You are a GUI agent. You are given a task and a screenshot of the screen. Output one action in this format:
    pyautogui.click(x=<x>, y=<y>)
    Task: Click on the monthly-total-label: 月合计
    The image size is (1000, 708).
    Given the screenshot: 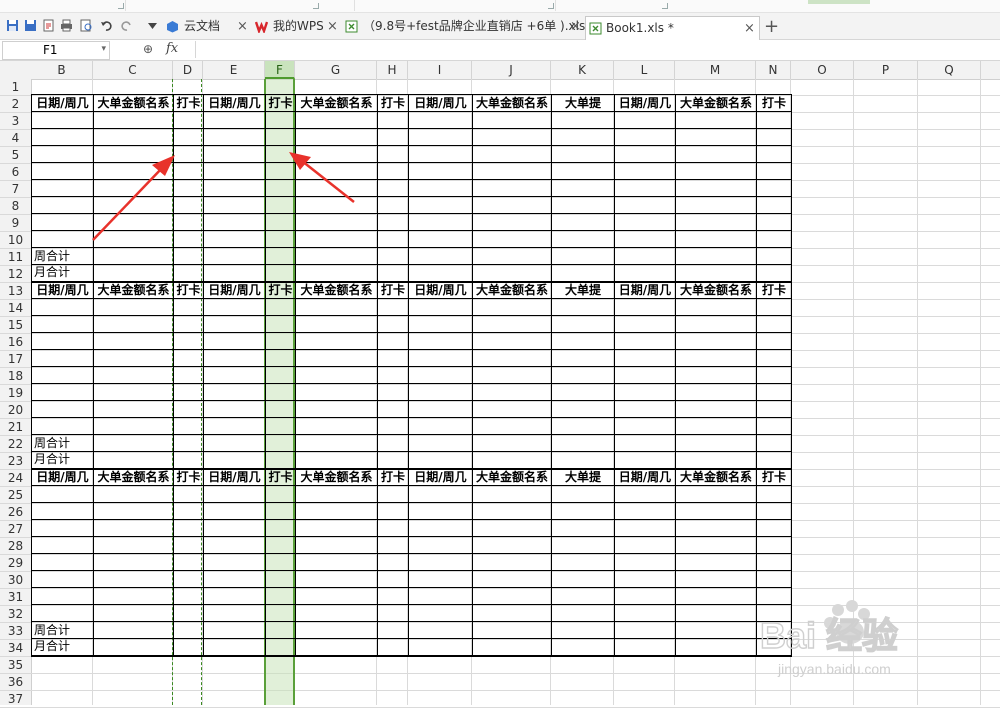 What is the action you would take?
    pyautogui.click(x=62, y=460)
    